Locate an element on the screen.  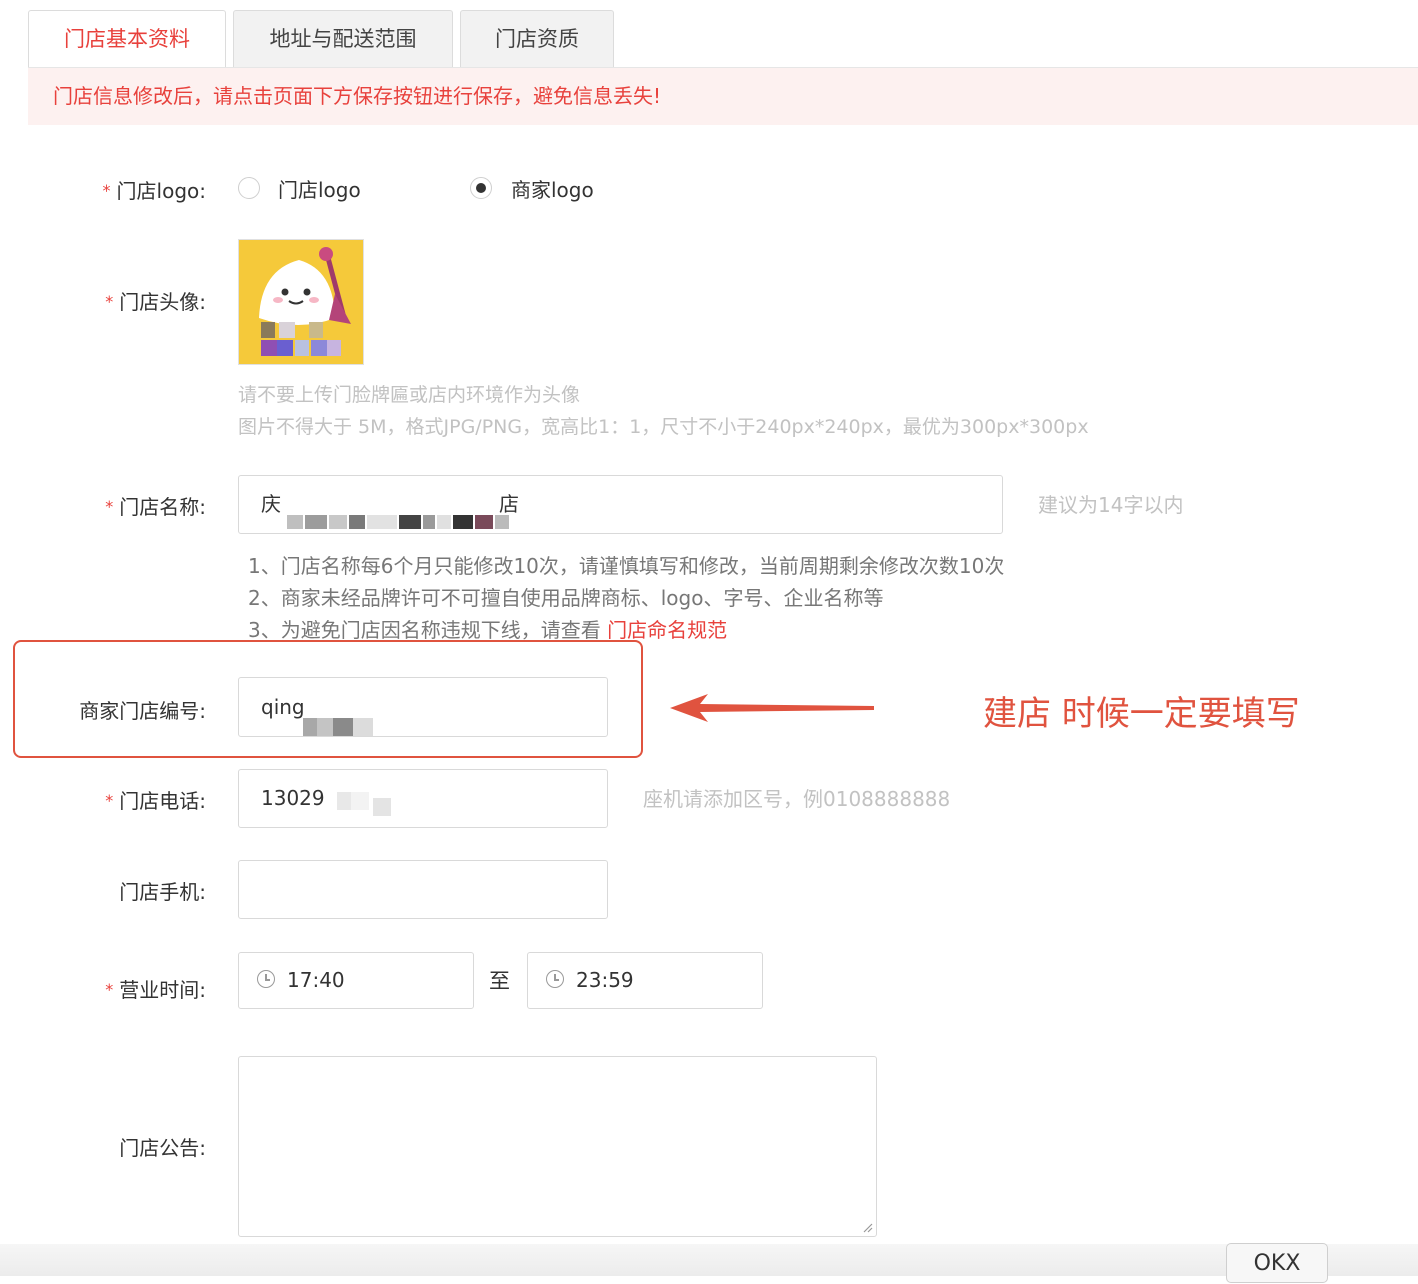
store-name-label: * 门店名称: is located at coordinates (155, 507).